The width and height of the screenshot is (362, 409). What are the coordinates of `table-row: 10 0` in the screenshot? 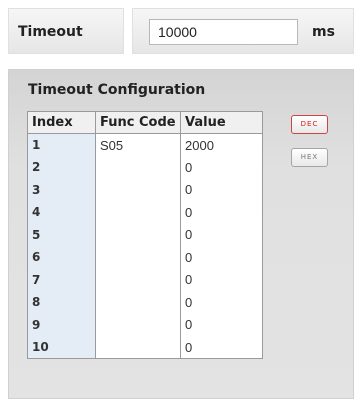 It's located at (145, 347).